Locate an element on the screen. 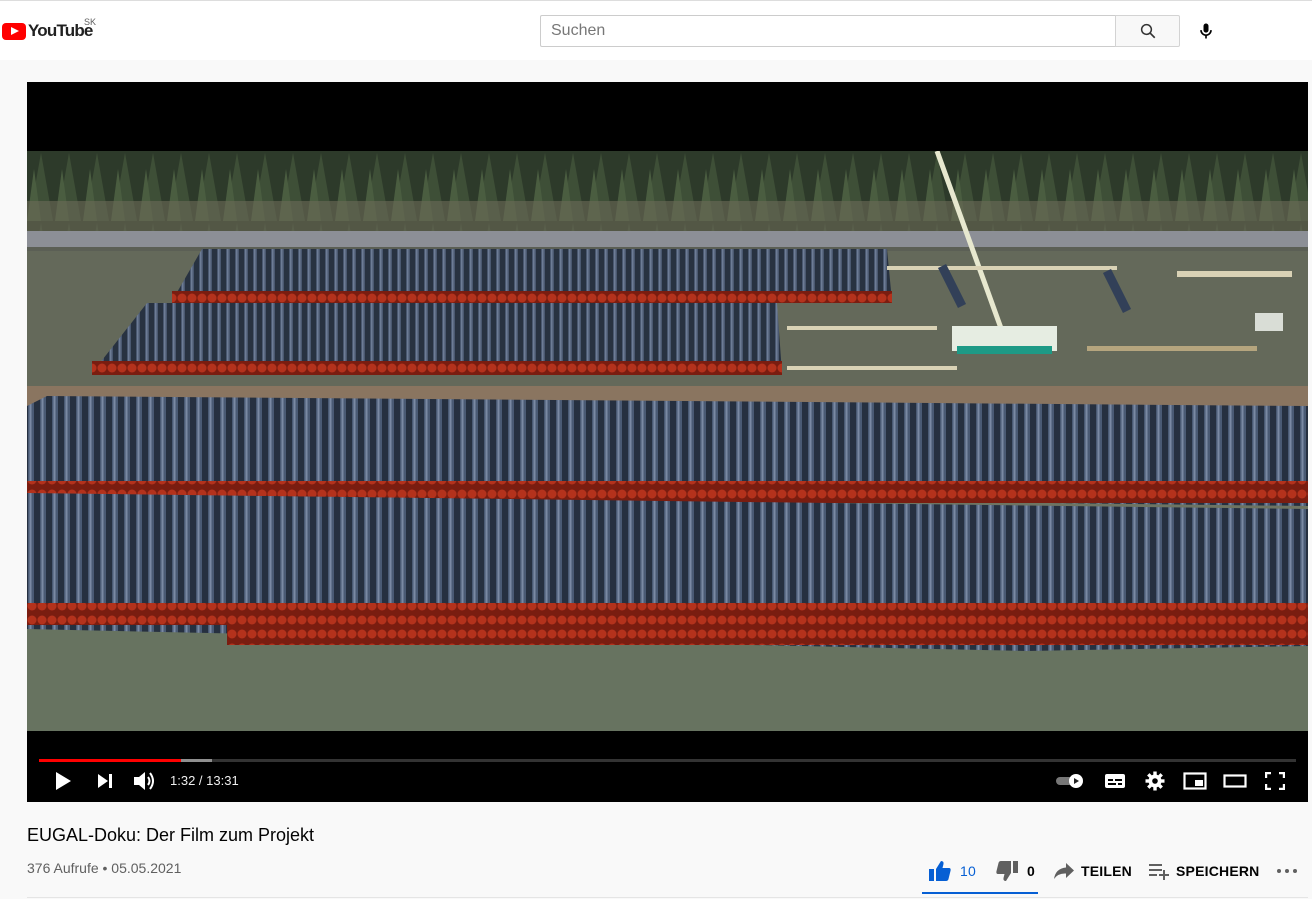 The height and width of the screenshot is (899, 1312). voice-search-button is located at coordinates (1206, 31).